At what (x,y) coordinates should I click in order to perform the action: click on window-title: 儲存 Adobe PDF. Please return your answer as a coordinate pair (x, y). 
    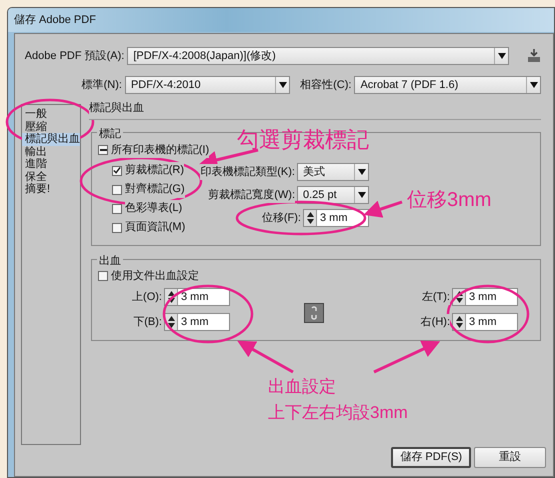
    Looking at the image, I should click on (281, 20).